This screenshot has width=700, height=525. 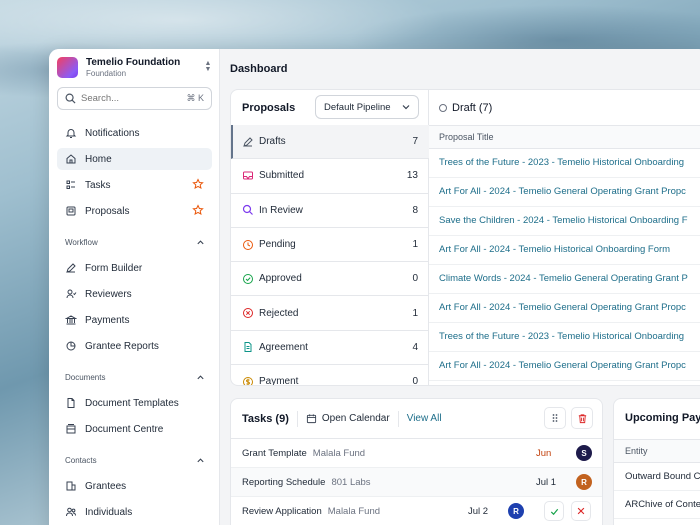 What do you see at coordinates (424, 418) in the screenshot?
I see `view-all-link: View All` at bounding box center [424, 418].